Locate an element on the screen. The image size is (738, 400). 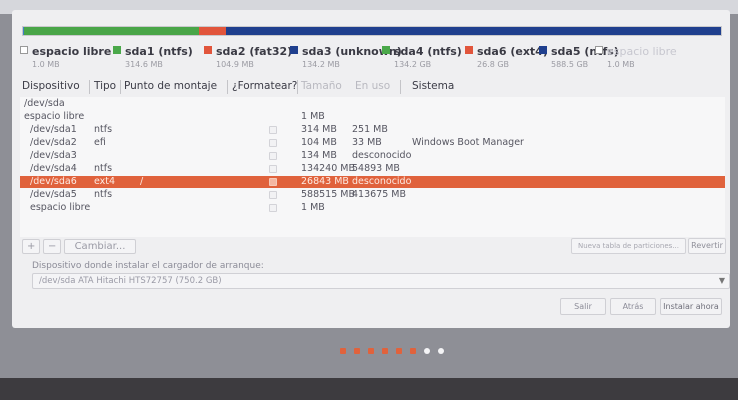
legend-item: sda1 (ntfs) 314.6 MB is located at coordinates (153, 54).